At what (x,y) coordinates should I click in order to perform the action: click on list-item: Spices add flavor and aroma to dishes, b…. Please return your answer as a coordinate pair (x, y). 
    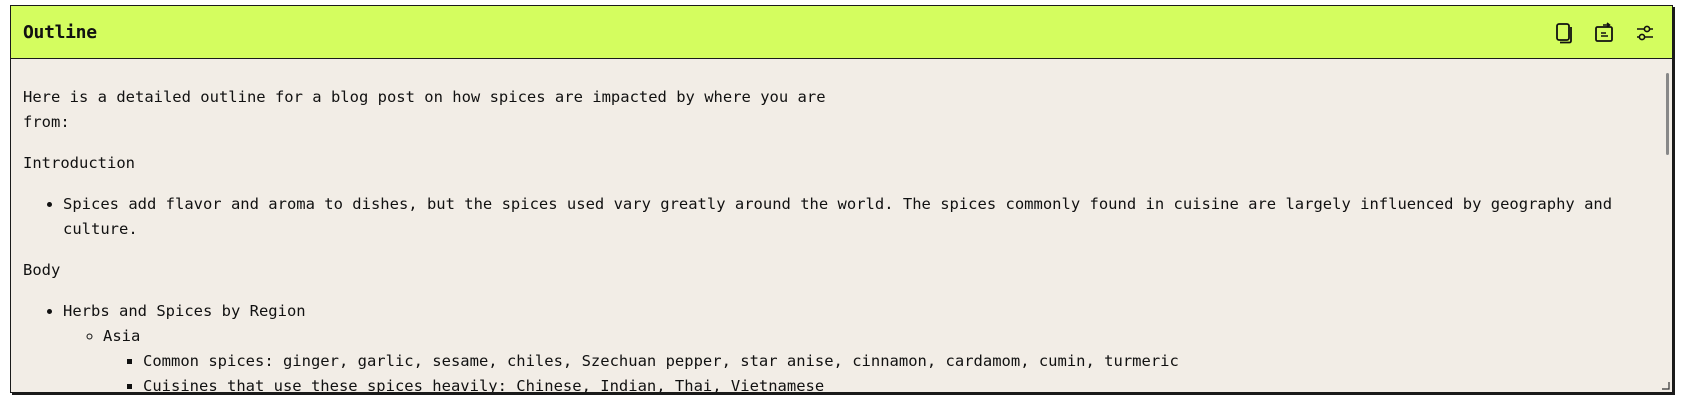
    Looking at the image, I should click on (854, 217).